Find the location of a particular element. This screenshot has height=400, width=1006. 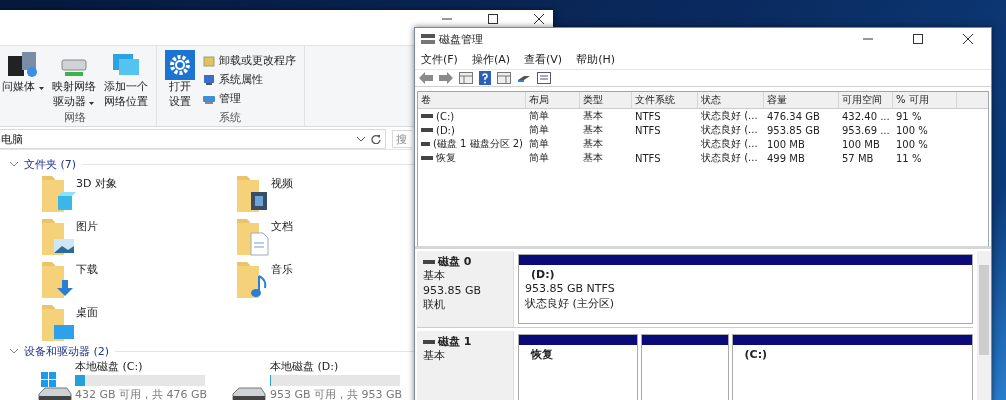

section-header: 设备和驱动器 (2) is located at coordinates (67, 351).